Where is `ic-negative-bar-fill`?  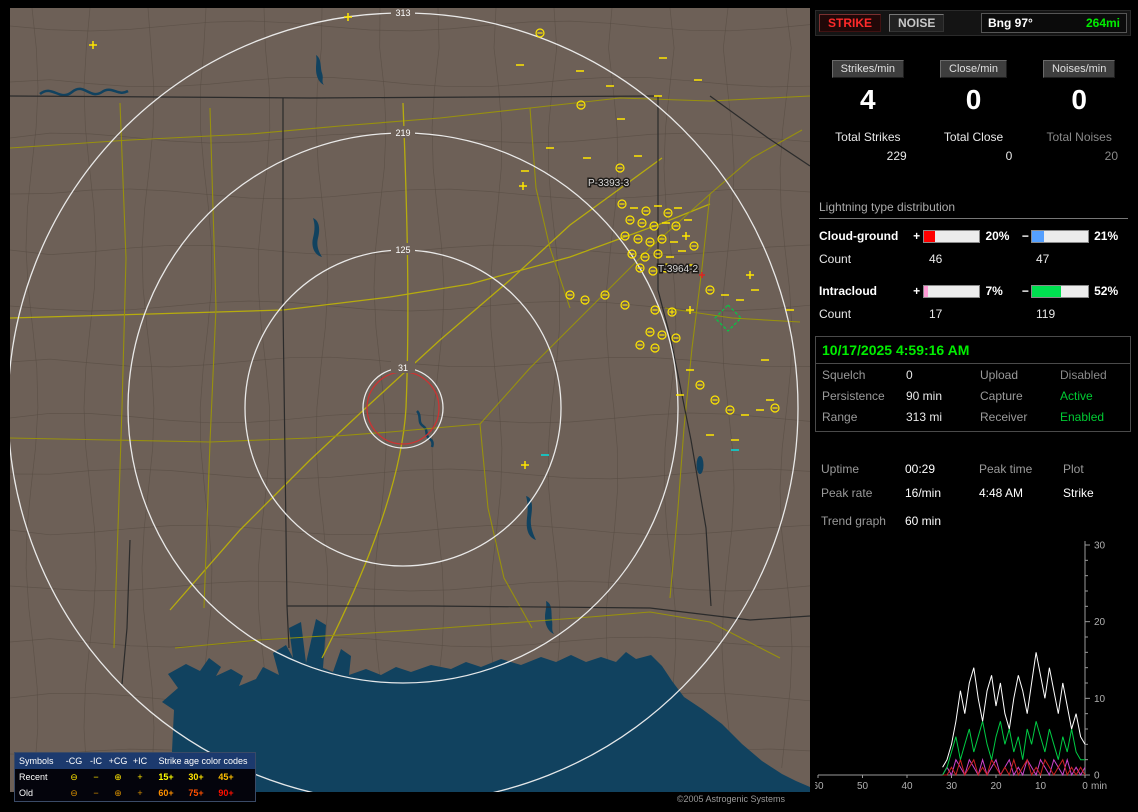 ic-negative-bar-fill is located at coordinates (1047, 291).